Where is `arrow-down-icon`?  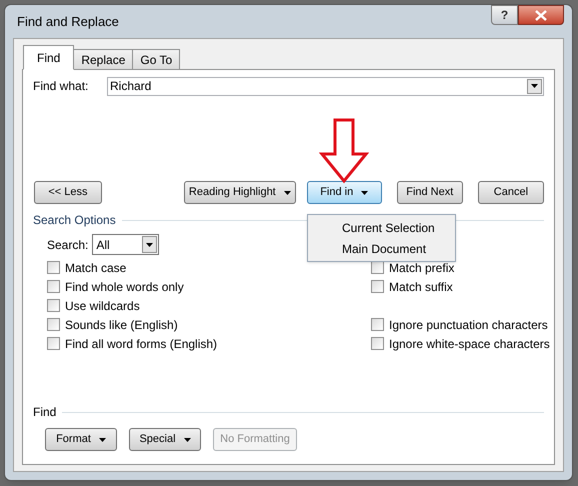 arrow-down-icon is located at coordinates (344, 151).